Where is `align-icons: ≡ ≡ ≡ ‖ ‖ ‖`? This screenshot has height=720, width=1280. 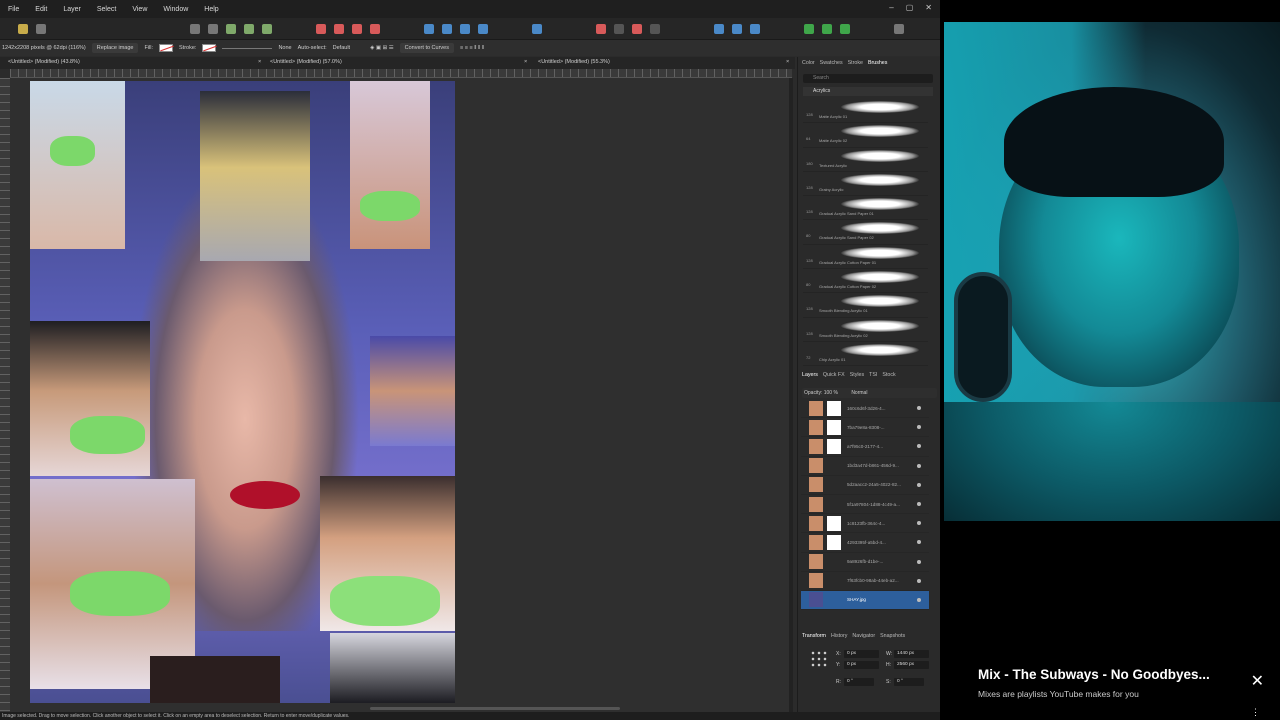
align-icons: ≡ ≡ ≡ ‖ ‖ ‖ is located at coordinates (472, 48).